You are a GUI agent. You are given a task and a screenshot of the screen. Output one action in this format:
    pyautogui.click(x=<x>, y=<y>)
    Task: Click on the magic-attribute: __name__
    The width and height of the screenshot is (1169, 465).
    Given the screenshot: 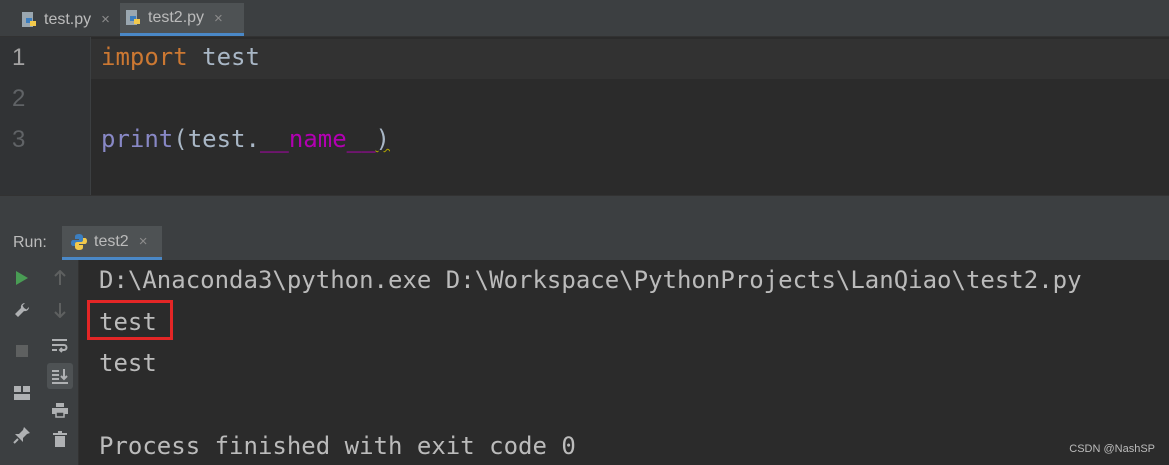 What is the action you would take?
    pyautogui.click(x=317, y=139)
    